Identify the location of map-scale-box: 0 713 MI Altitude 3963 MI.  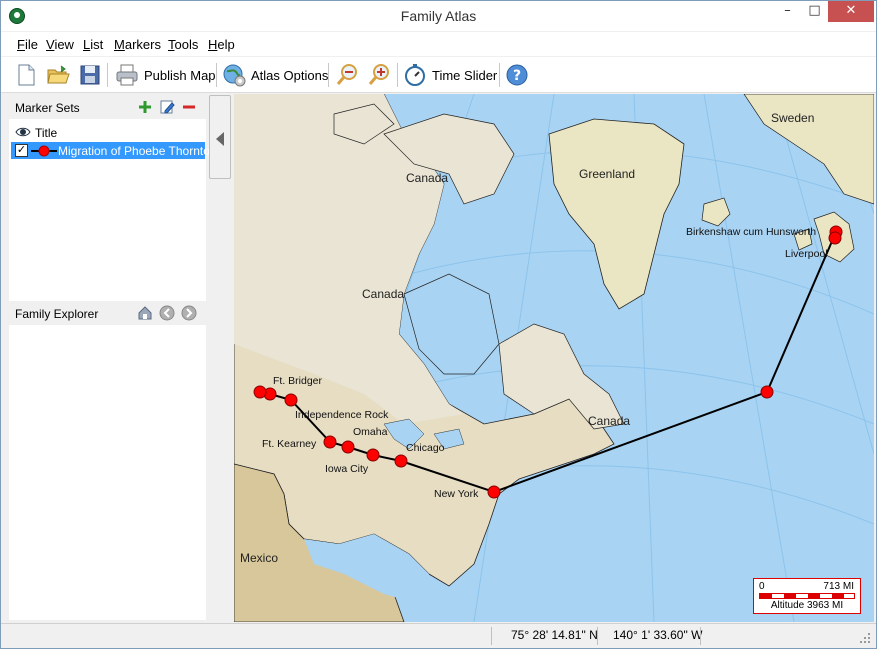
(807, 596).